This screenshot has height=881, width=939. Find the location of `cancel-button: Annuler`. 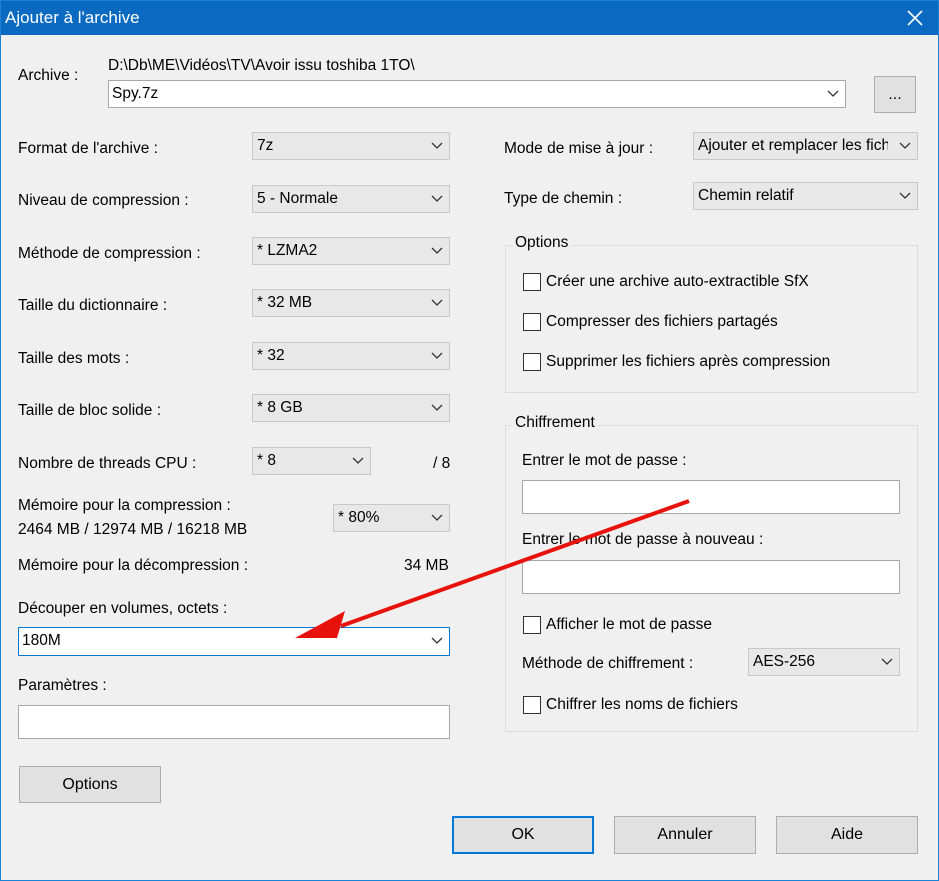

cancel-button: Annuler is located at coordinates (685, 835).